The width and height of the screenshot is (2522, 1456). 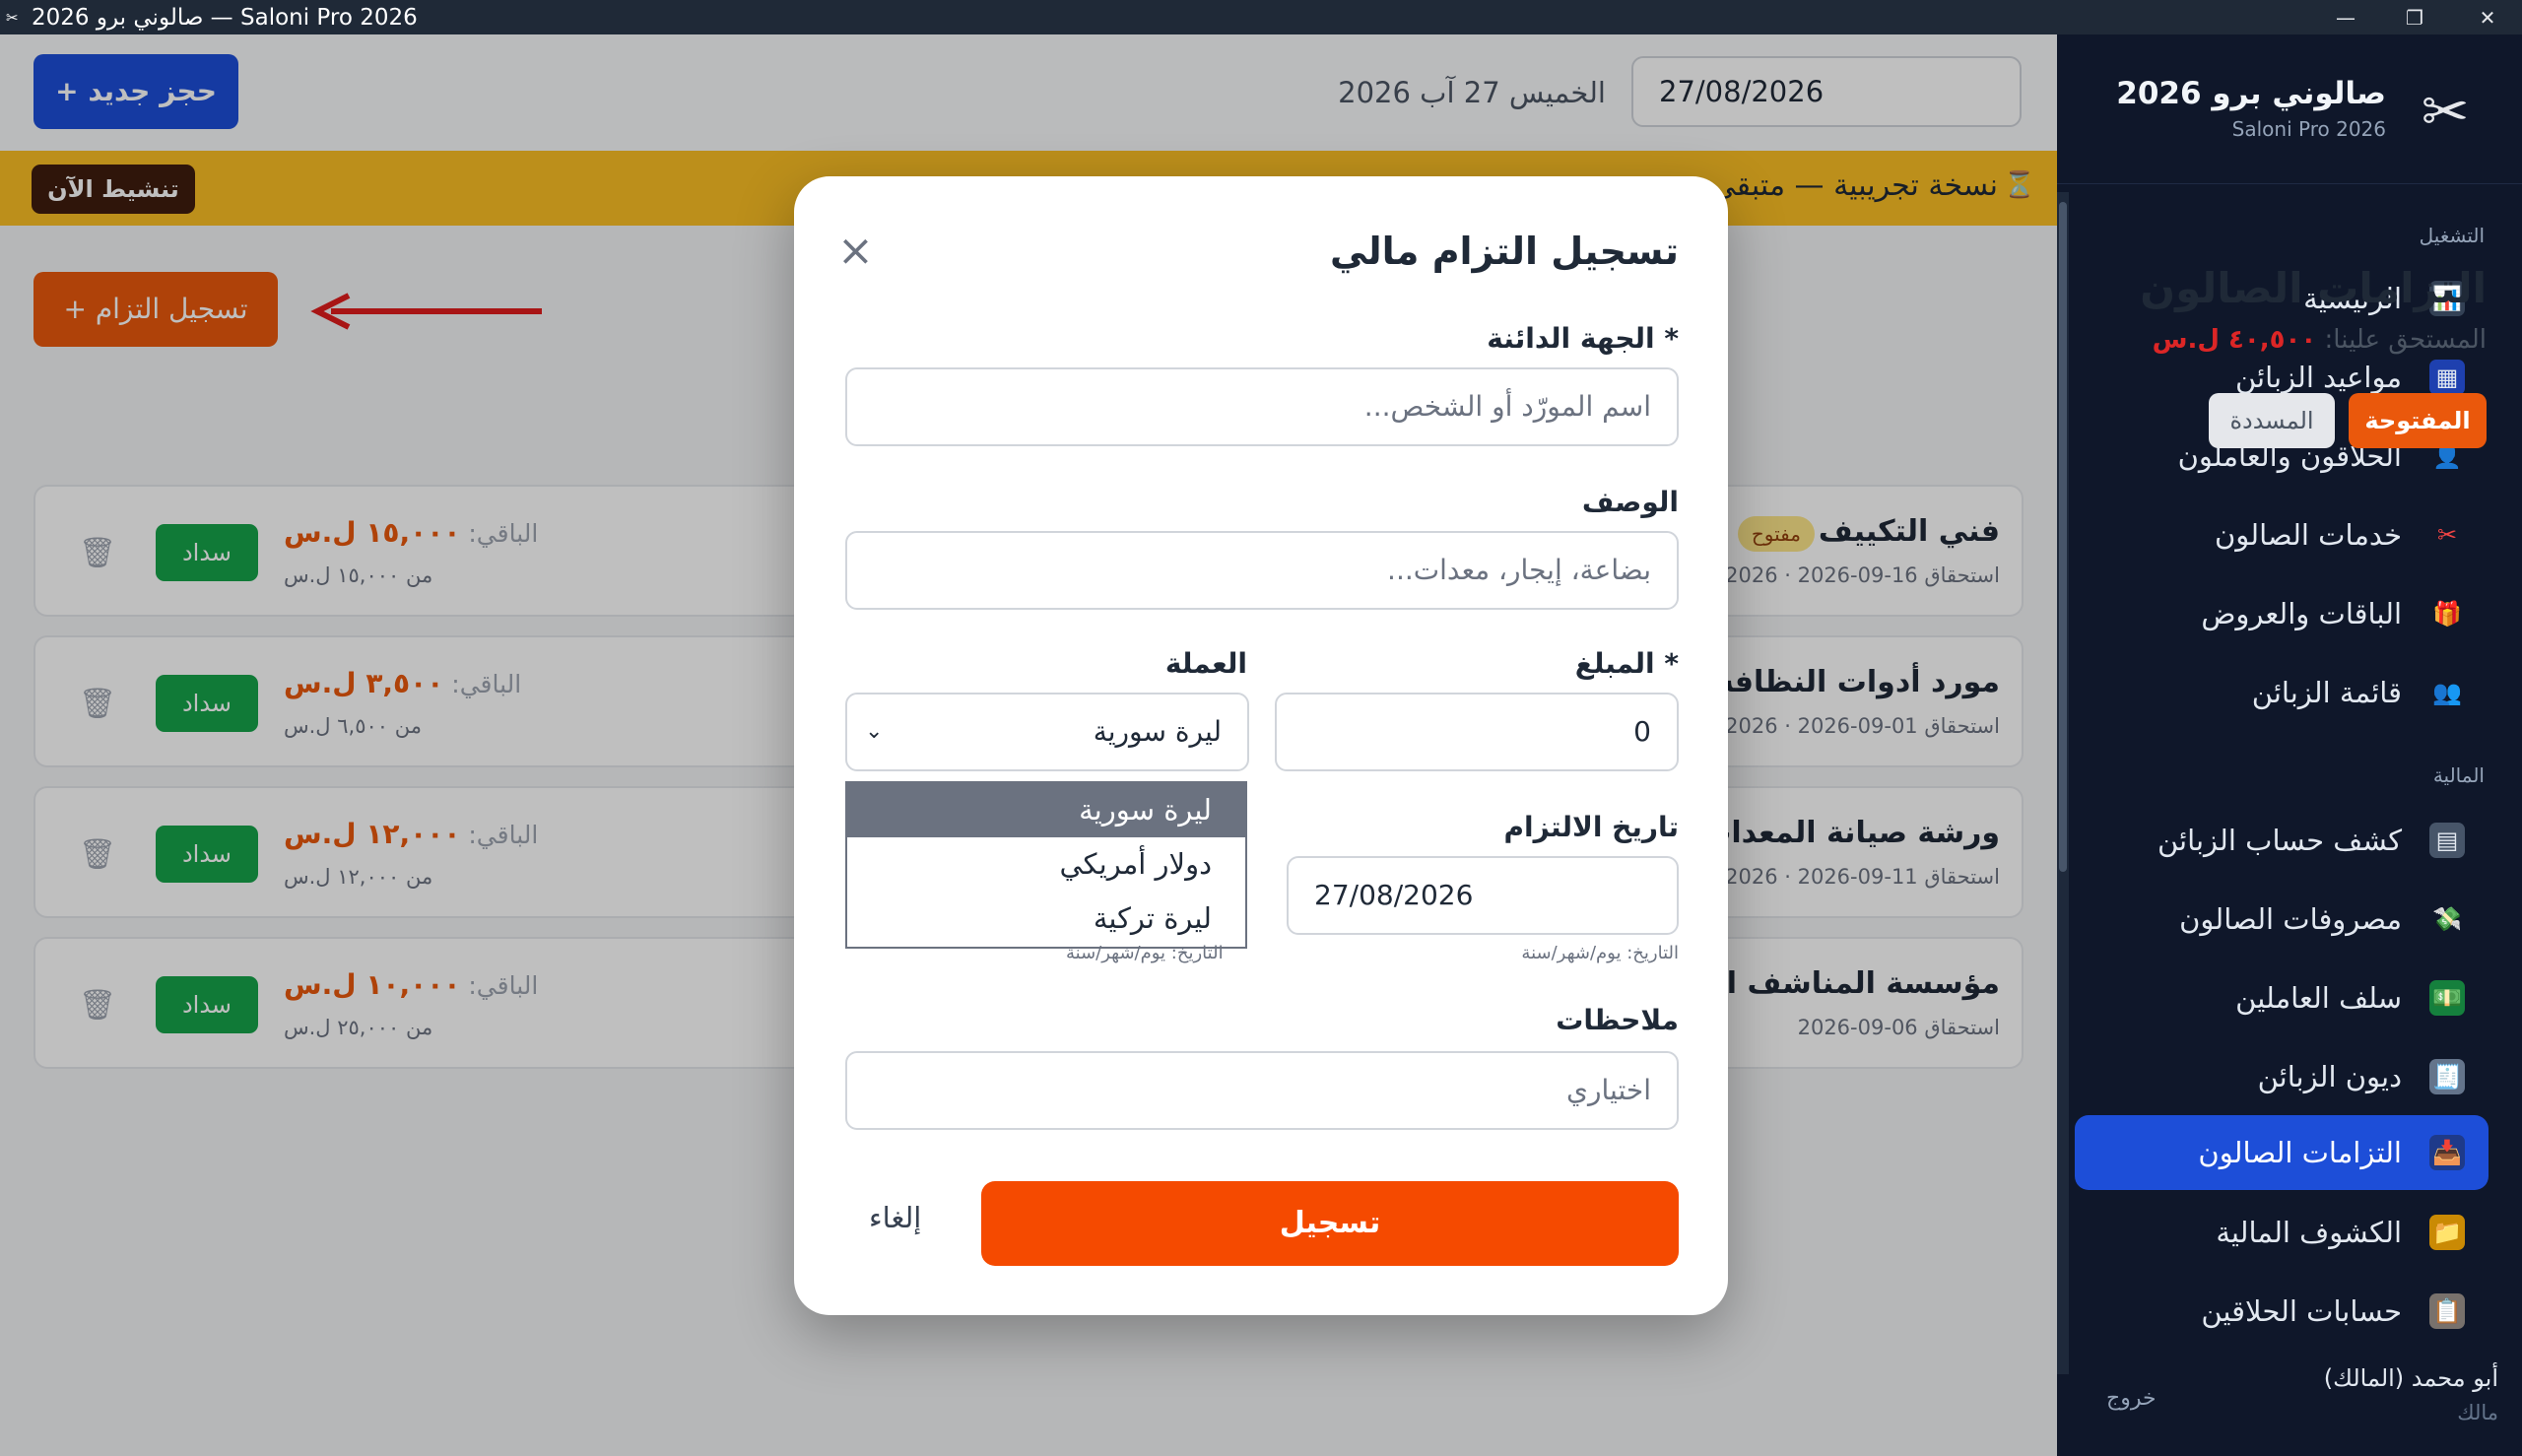 What do you see at coordinates (2447, 1076) in the screenshot?
I see `receipt-icon: 🧾` at bounding box center [2447, 1076].